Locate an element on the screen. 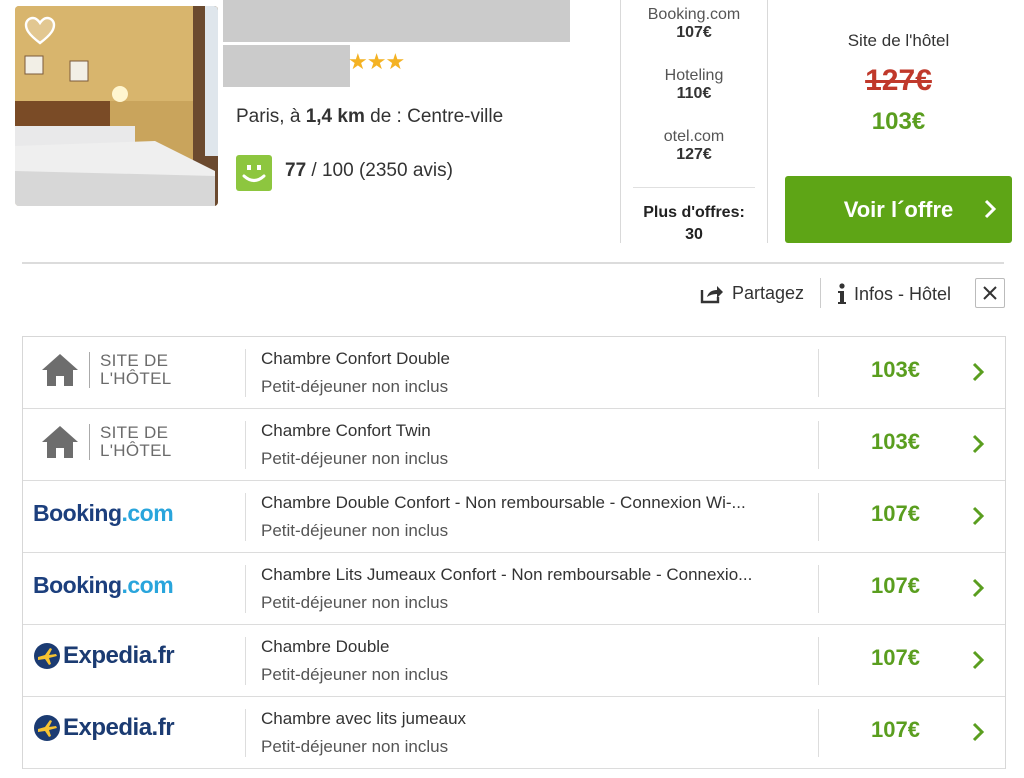  price-compare-item: otel.com 127€ is located at coordinates (694, 146).